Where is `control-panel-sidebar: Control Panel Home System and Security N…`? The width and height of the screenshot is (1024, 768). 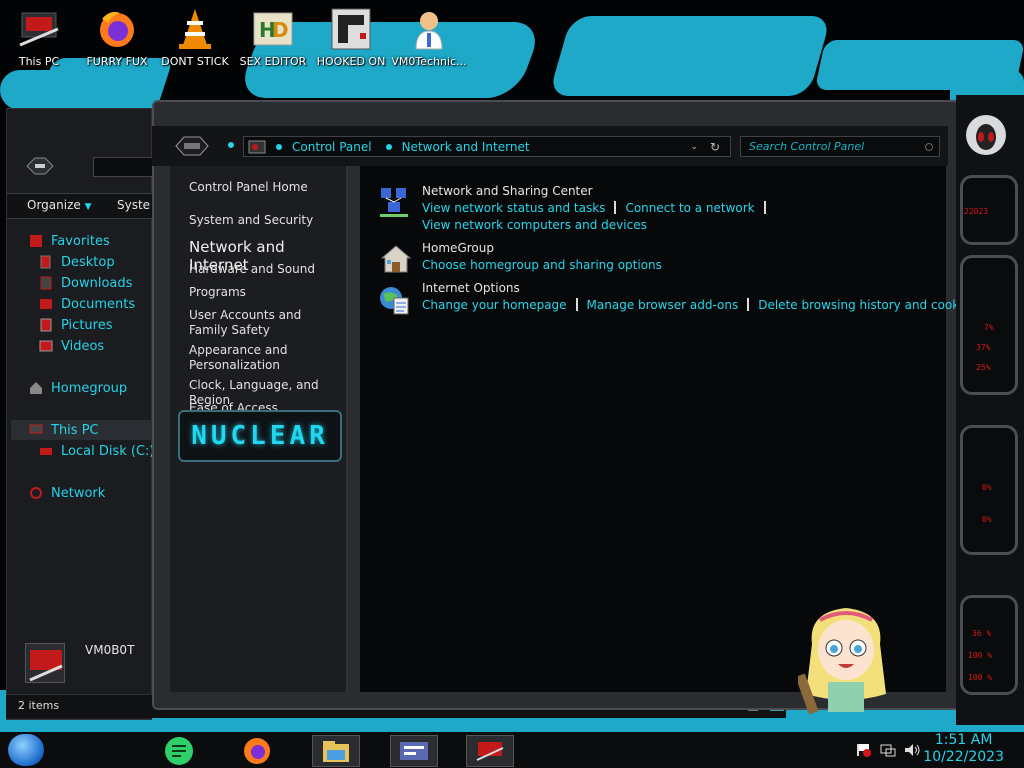
control-panel-sidebar: Control Panel Home System and Security N… is located at coordinates (259, 429).